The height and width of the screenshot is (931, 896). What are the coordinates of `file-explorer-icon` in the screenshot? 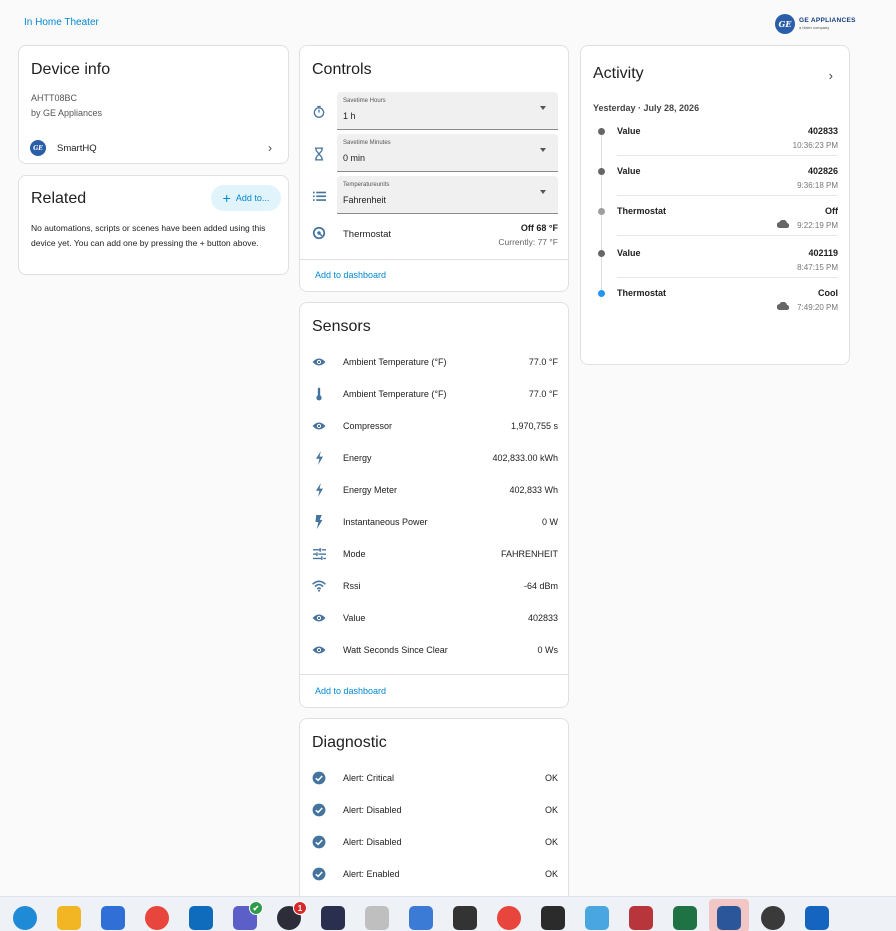 It's located at (69, 918).